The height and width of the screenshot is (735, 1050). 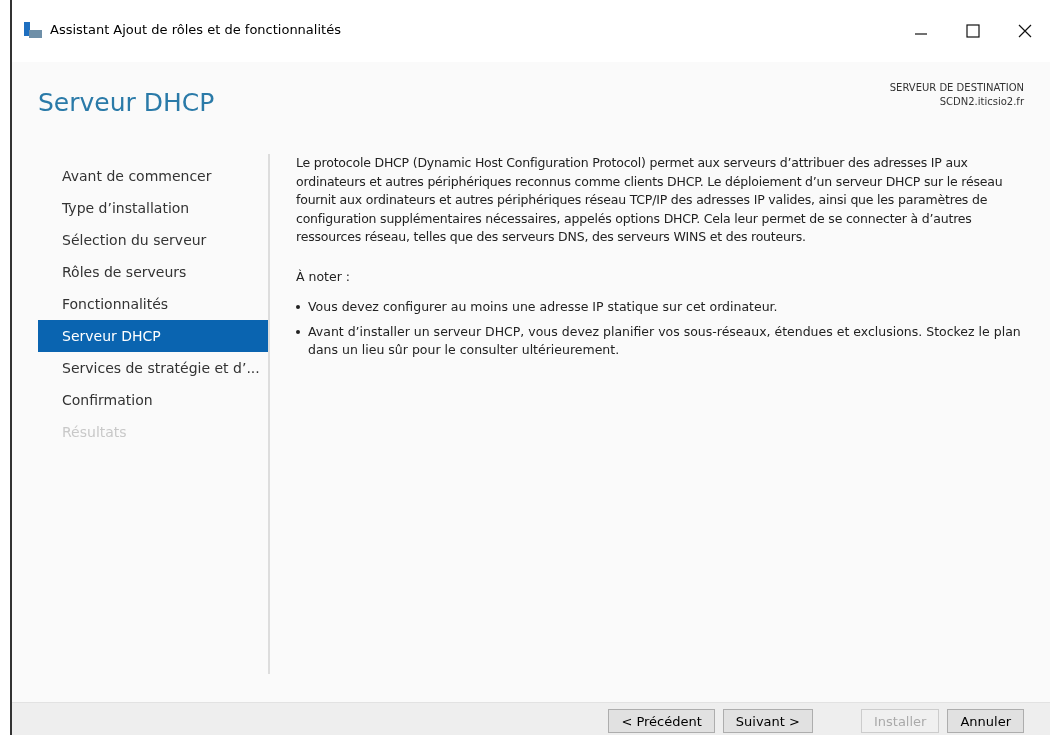 I want to click on wizard-button: < Précédent, so click(x=661, y=721).